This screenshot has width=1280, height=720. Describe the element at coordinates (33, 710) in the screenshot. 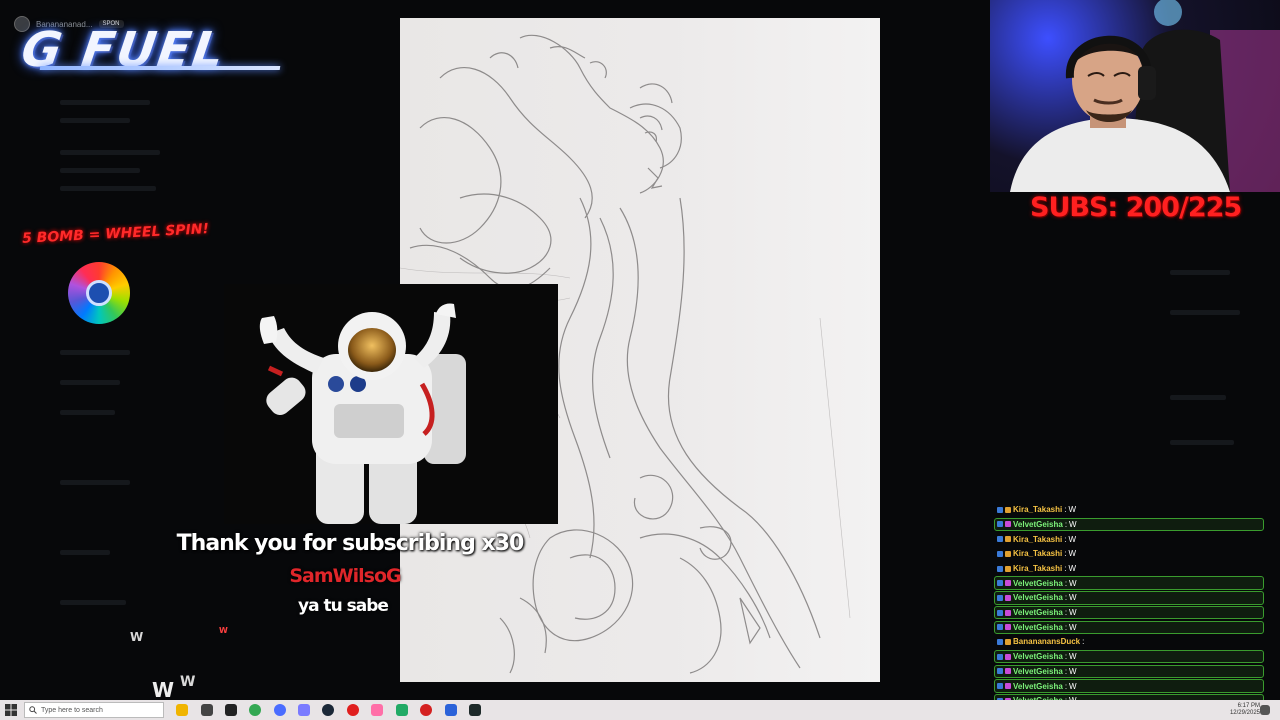

I see `search-icon` at that location.